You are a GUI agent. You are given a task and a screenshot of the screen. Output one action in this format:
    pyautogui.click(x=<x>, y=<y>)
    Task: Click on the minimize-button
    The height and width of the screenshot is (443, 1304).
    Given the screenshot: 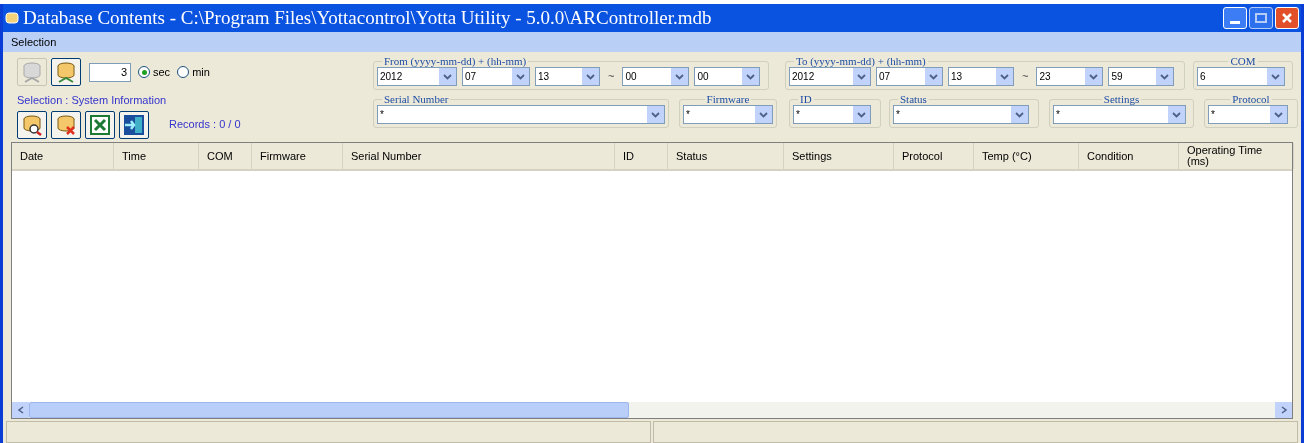 What is the action you would take?
    pyautogui.click(x=1235, y=18)
    